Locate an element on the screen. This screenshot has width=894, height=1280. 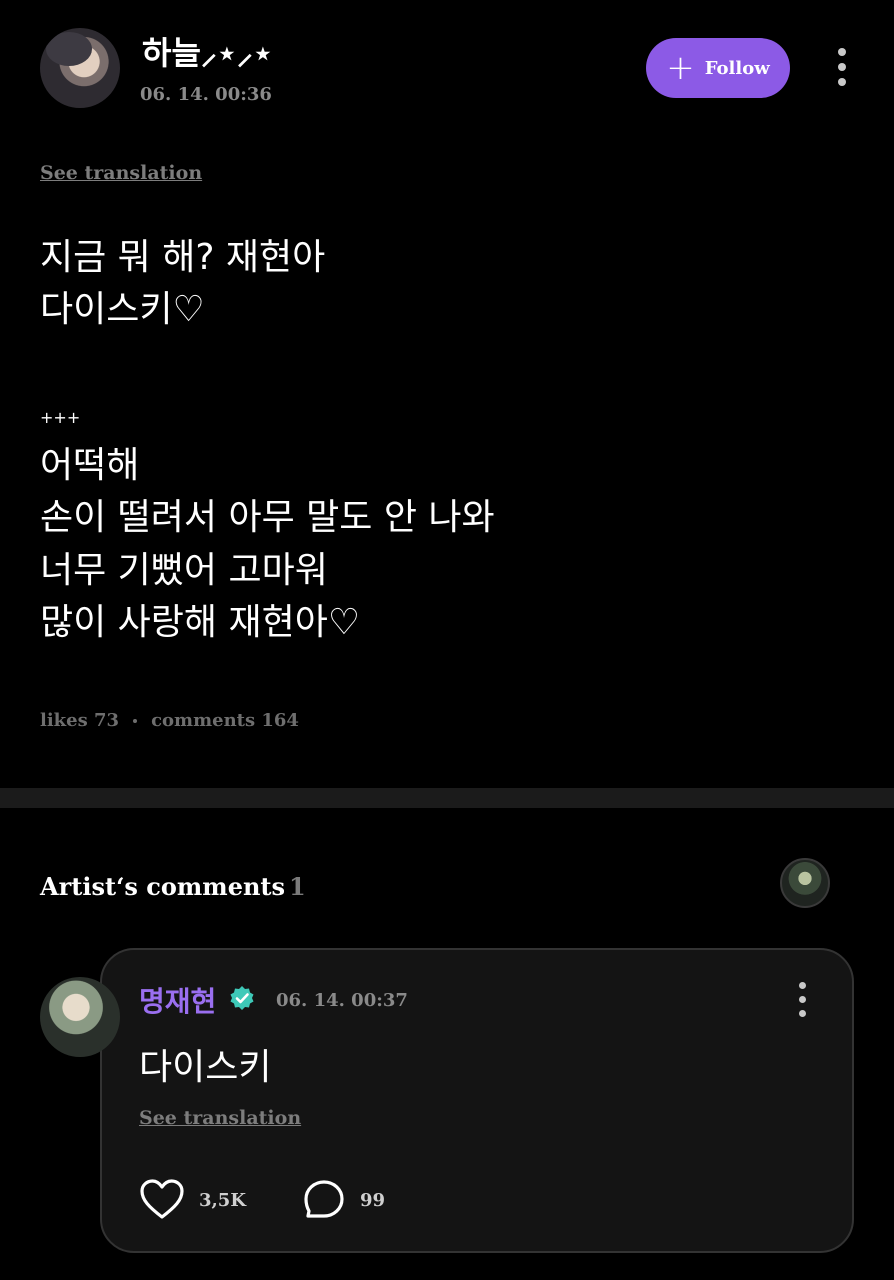
post-see-translation-link: See translation is located at coordinates (121, 173).